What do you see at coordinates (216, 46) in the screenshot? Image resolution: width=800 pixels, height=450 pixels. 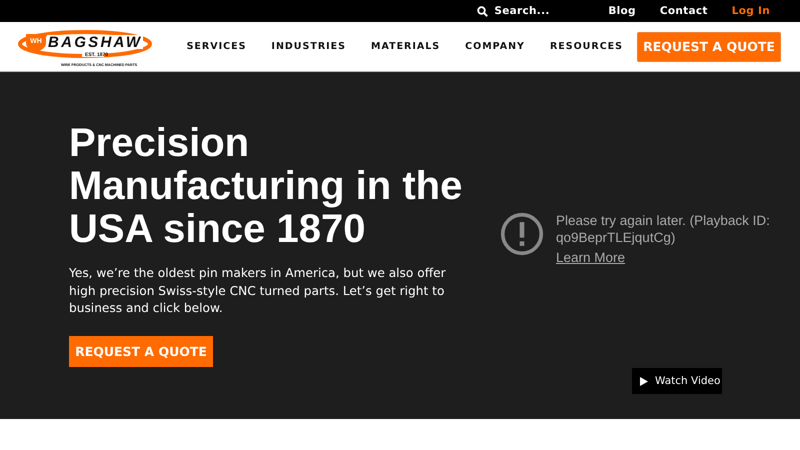 I see `nav-link: SERVICES` at bounding box center [216, 46].